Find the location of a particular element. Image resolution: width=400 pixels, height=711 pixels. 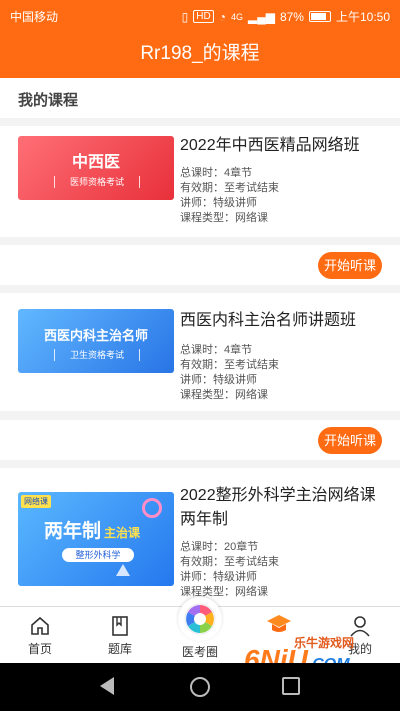

course-thumbnail: 中西医 医师资格考试 is located at coordinates (96, 168).